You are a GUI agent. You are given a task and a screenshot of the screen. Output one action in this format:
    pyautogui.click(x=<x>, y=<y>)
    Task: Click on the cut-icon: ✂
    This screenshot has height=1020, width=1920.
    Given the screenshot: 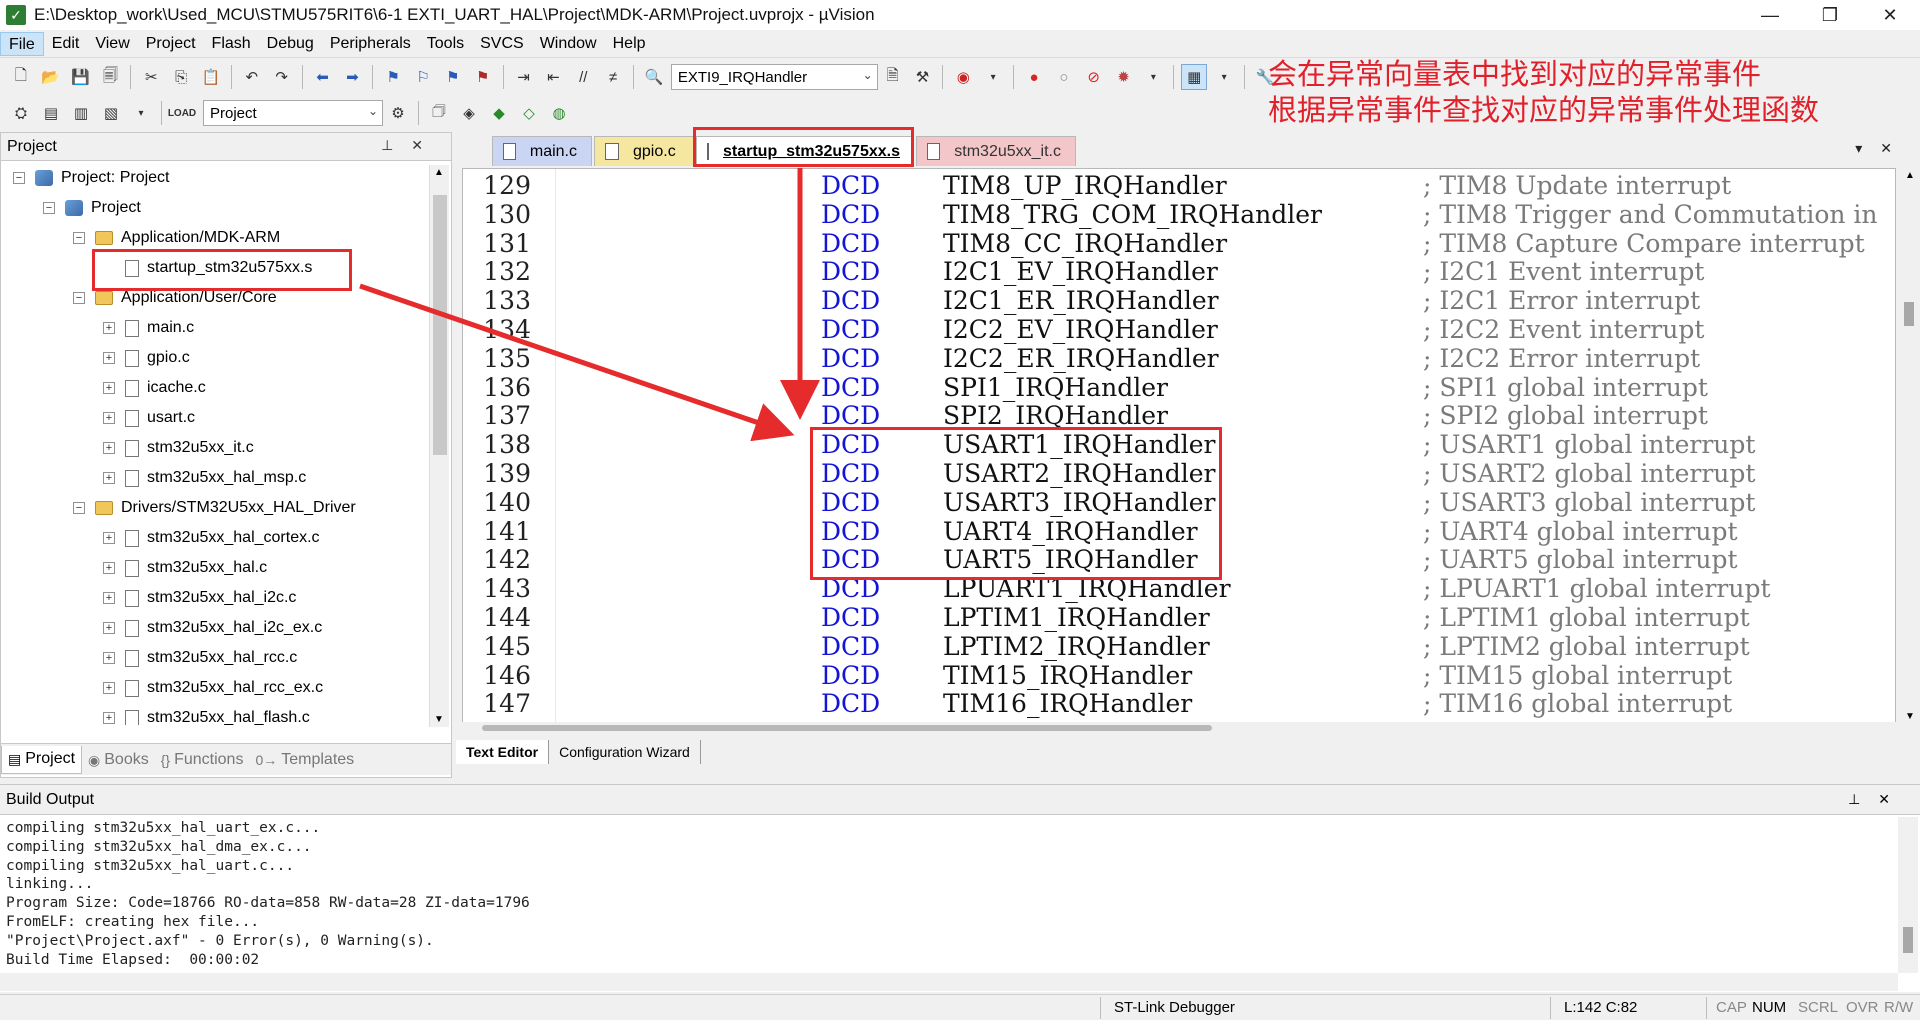 What is the action you would take?
    pyautogui.click(x=151, y=77)
    